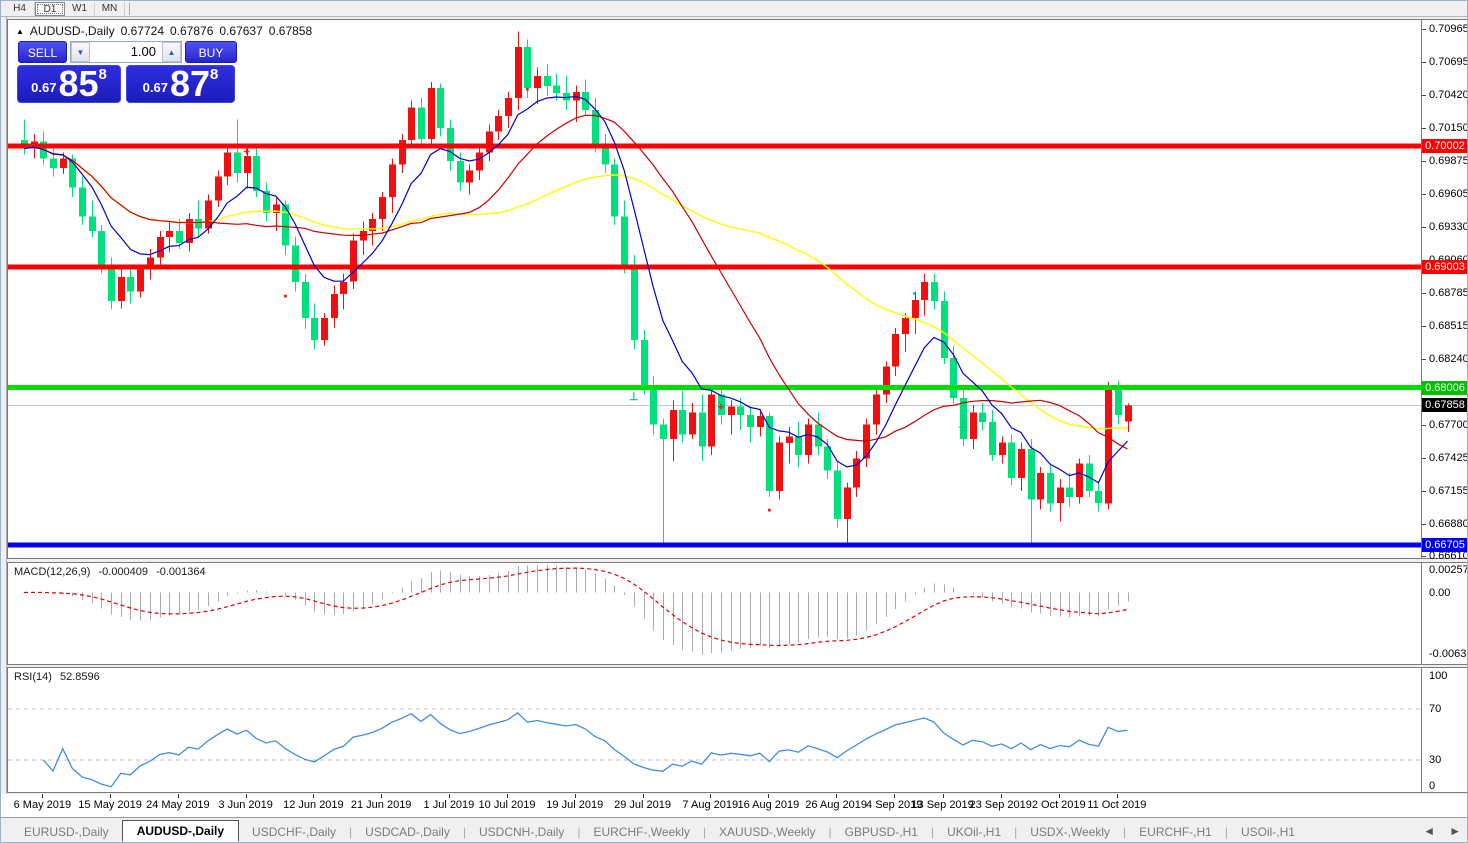 The height and width of the screenshot is (843, 1468). What do you see at coordinates (1435, 709) in the screenshot?
I see `rsi-axis-label: 70` at bounding box center [1435, 709].